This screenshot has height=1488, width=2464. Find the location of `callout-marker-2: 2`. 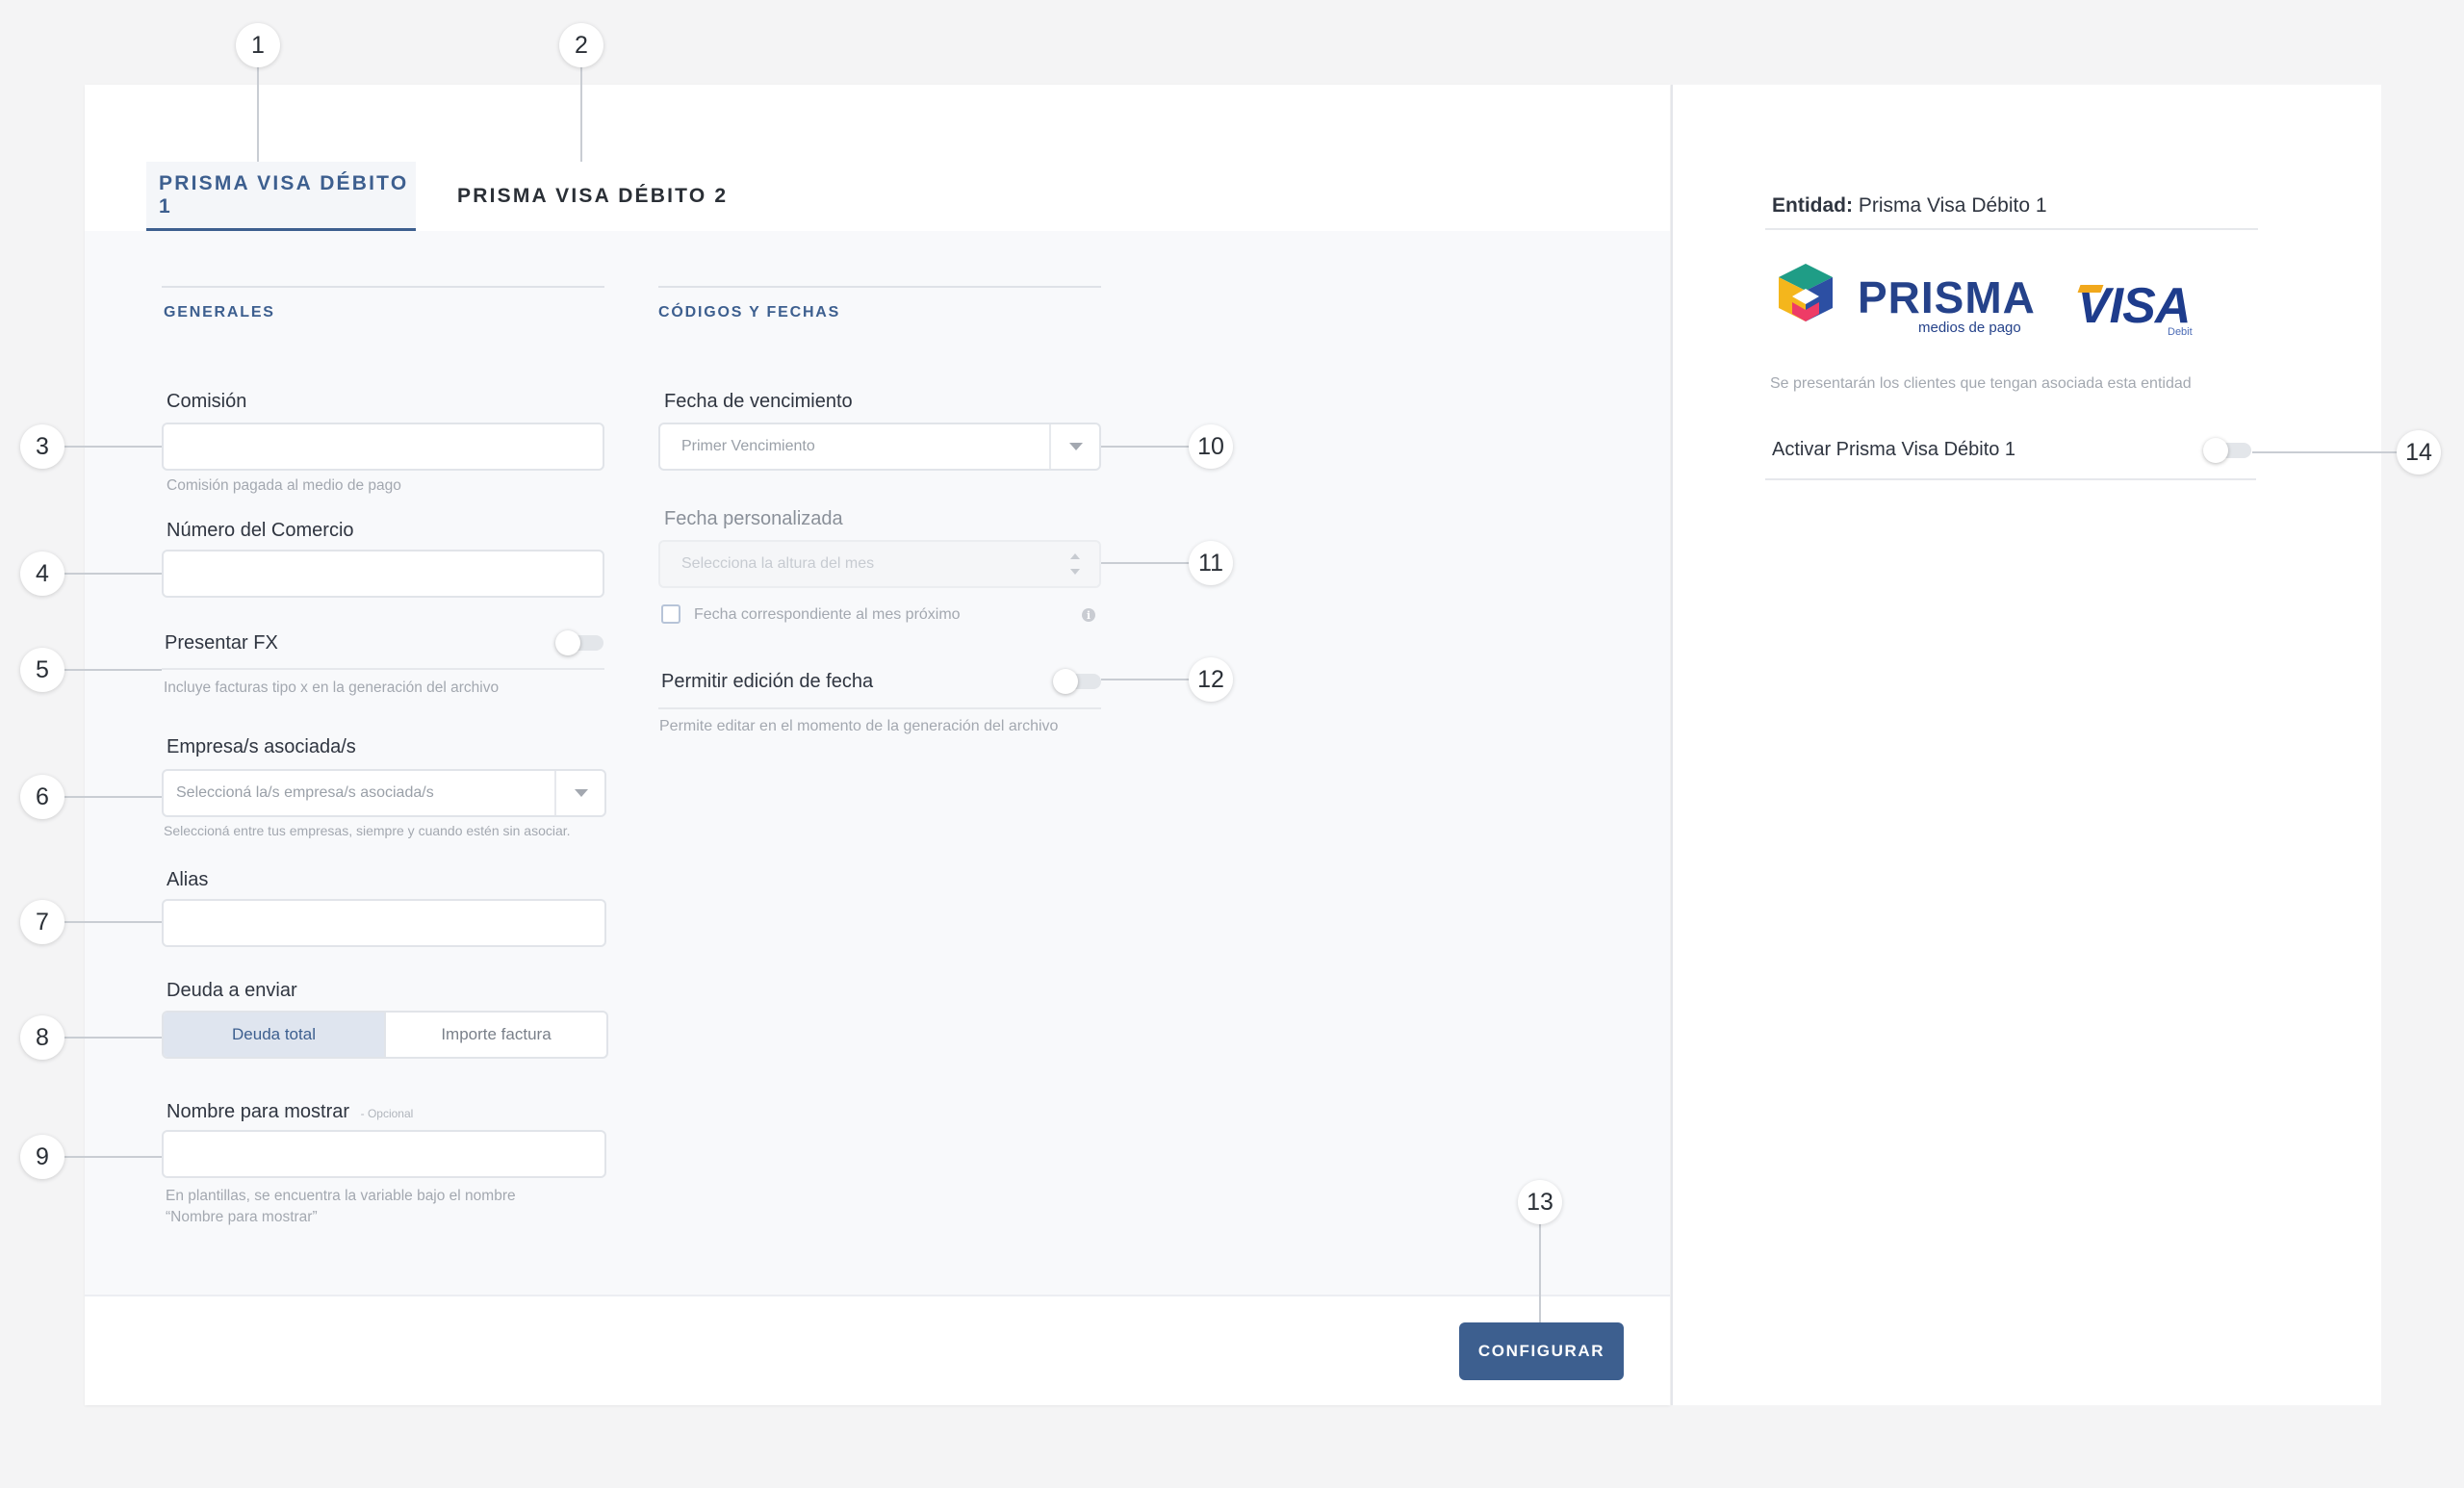

callout-marker-2: 2 is located at coordinates (581, 45).